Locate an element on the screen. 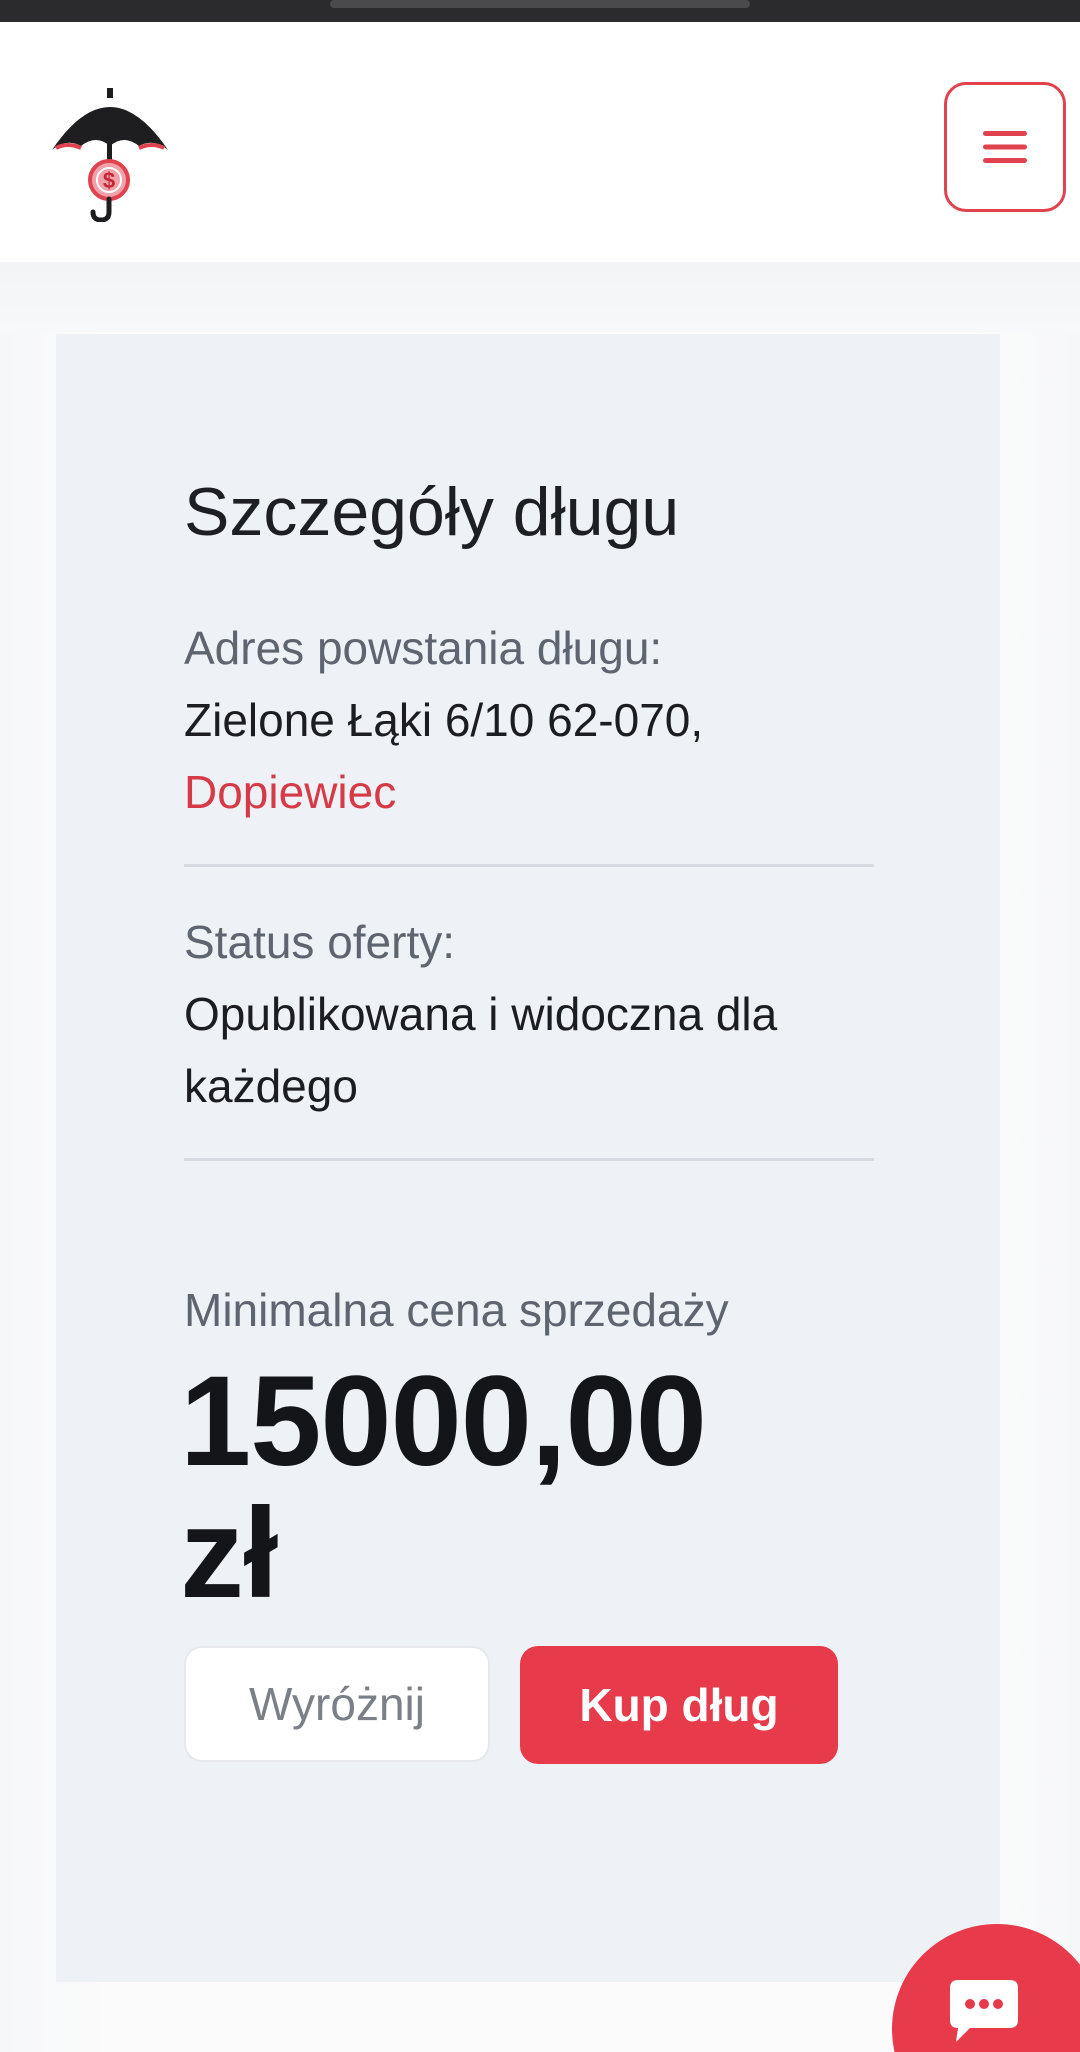 The height and width of the screenshot is (2052, 1080). browser-status-strip is located at coordinates (540, 11).